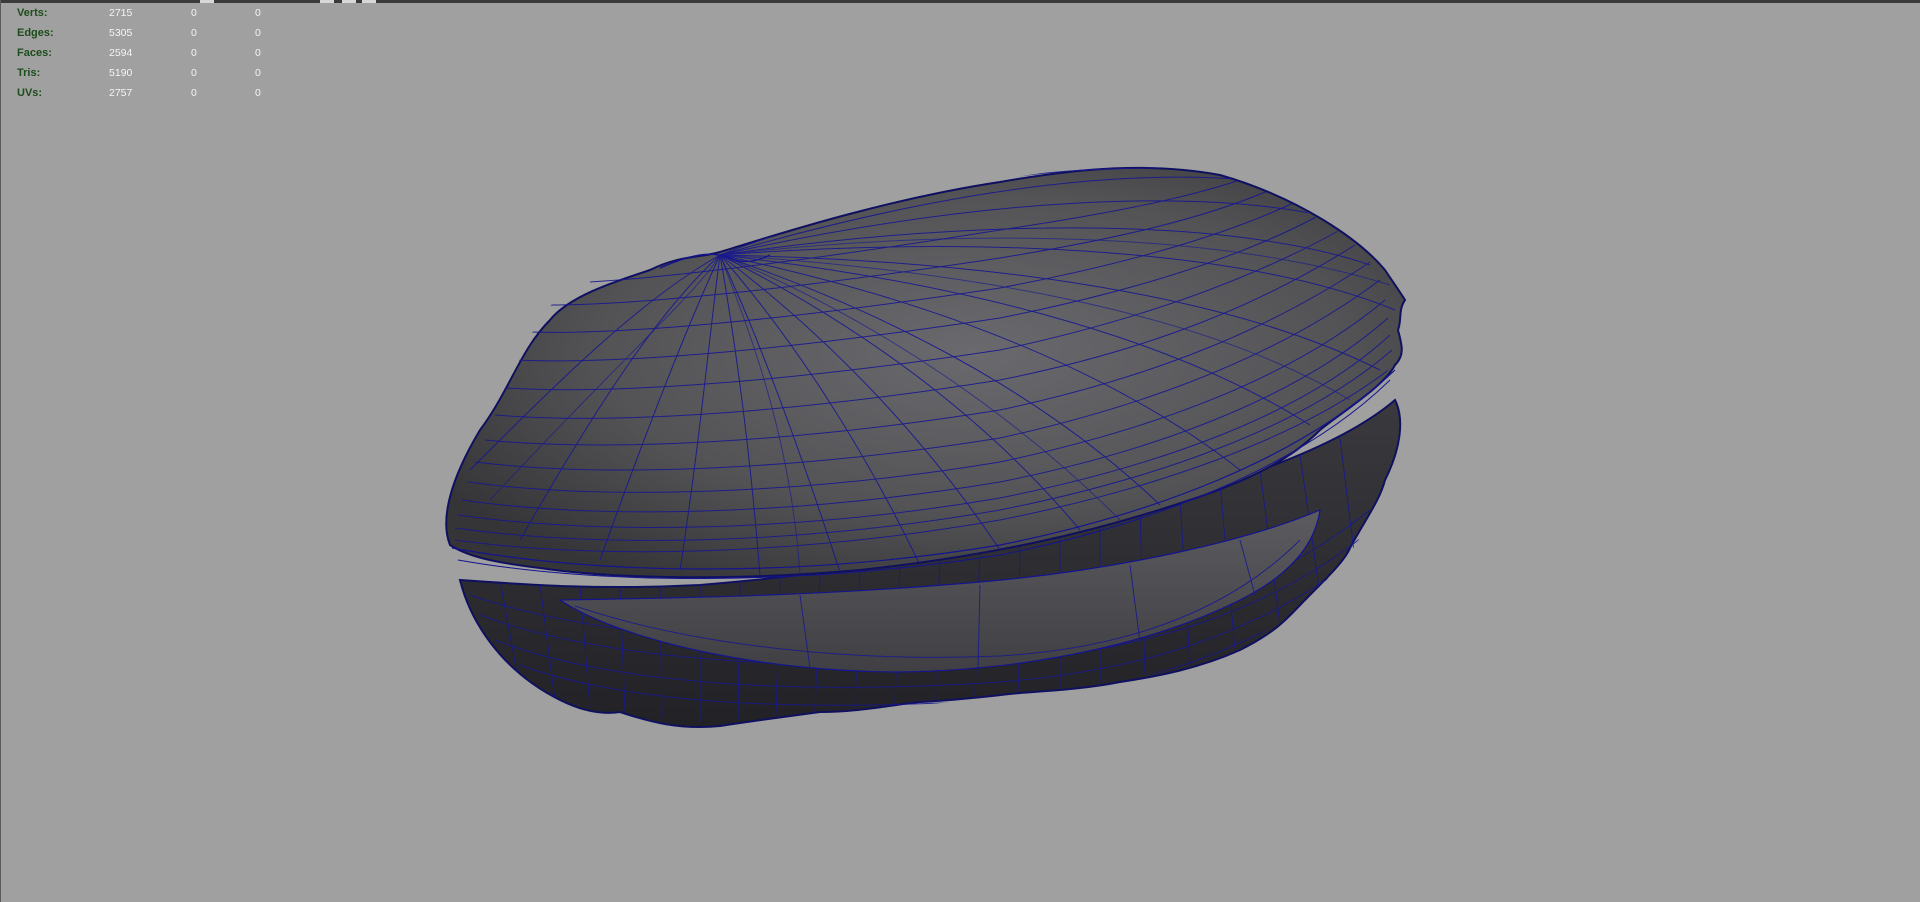  I want to click on hud-label: Tris:, so click(29, 73).